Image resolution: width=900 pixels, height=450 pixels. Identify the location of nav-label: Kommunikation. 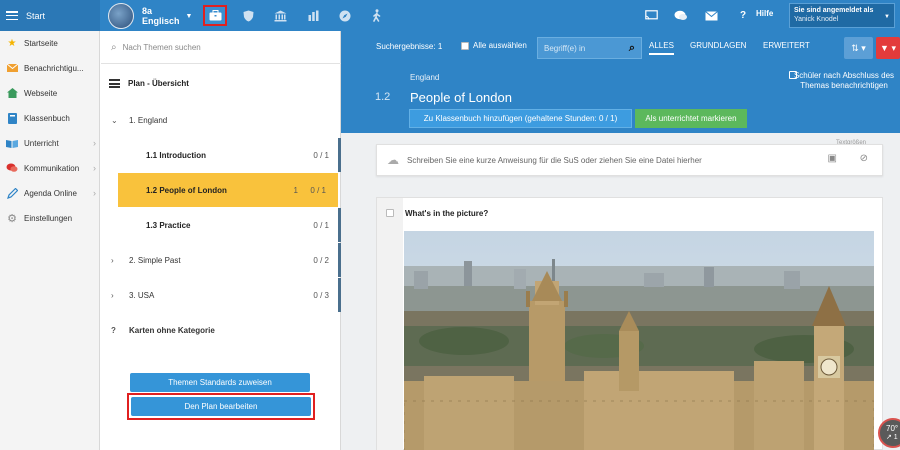
(52, 168).